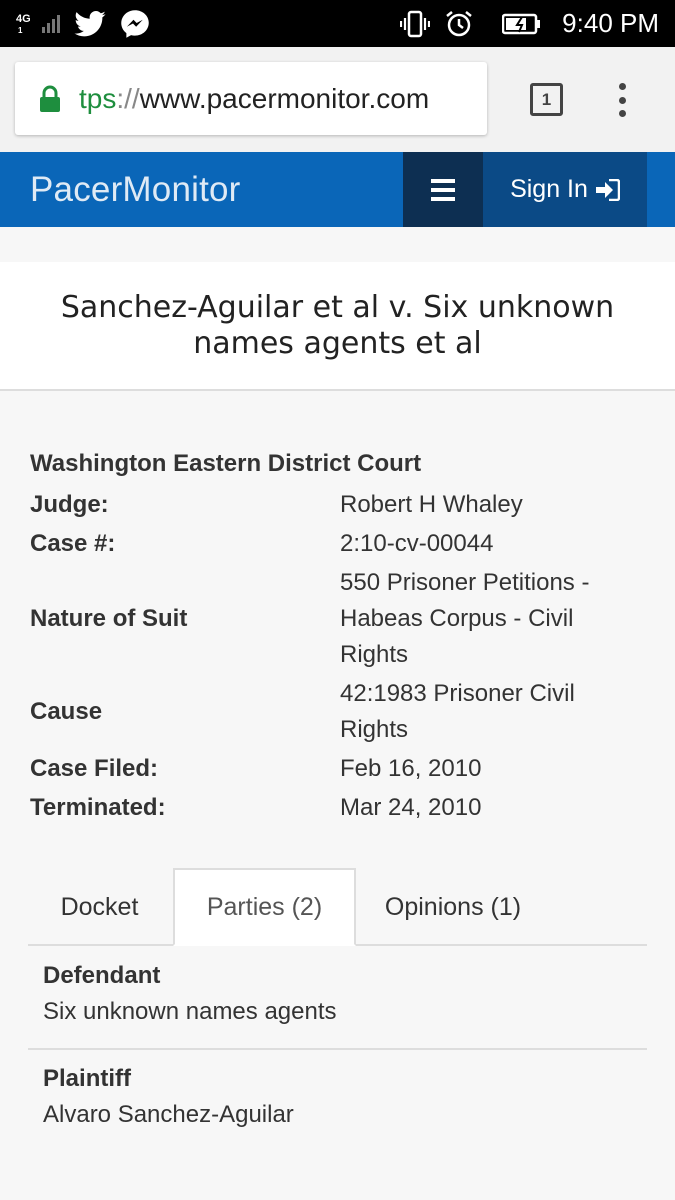 Image resolution: width=675 pixels, height=1200 pixels. I want to click on clock: 9:40 PM, so click(610, 23).